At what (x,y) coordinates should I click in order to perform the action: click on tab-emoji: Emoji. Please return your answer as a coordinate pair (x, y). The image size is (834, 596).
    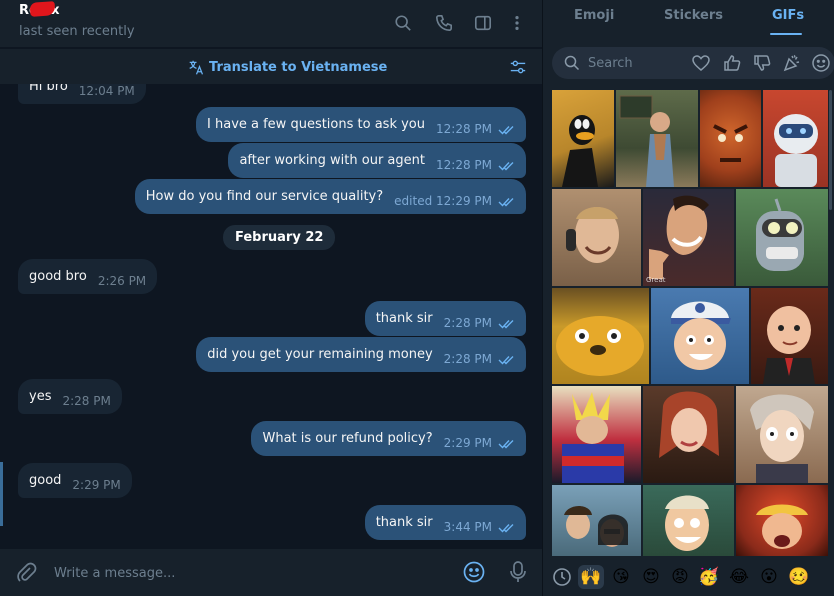
    Looking at the image, I should click on (594, 15).